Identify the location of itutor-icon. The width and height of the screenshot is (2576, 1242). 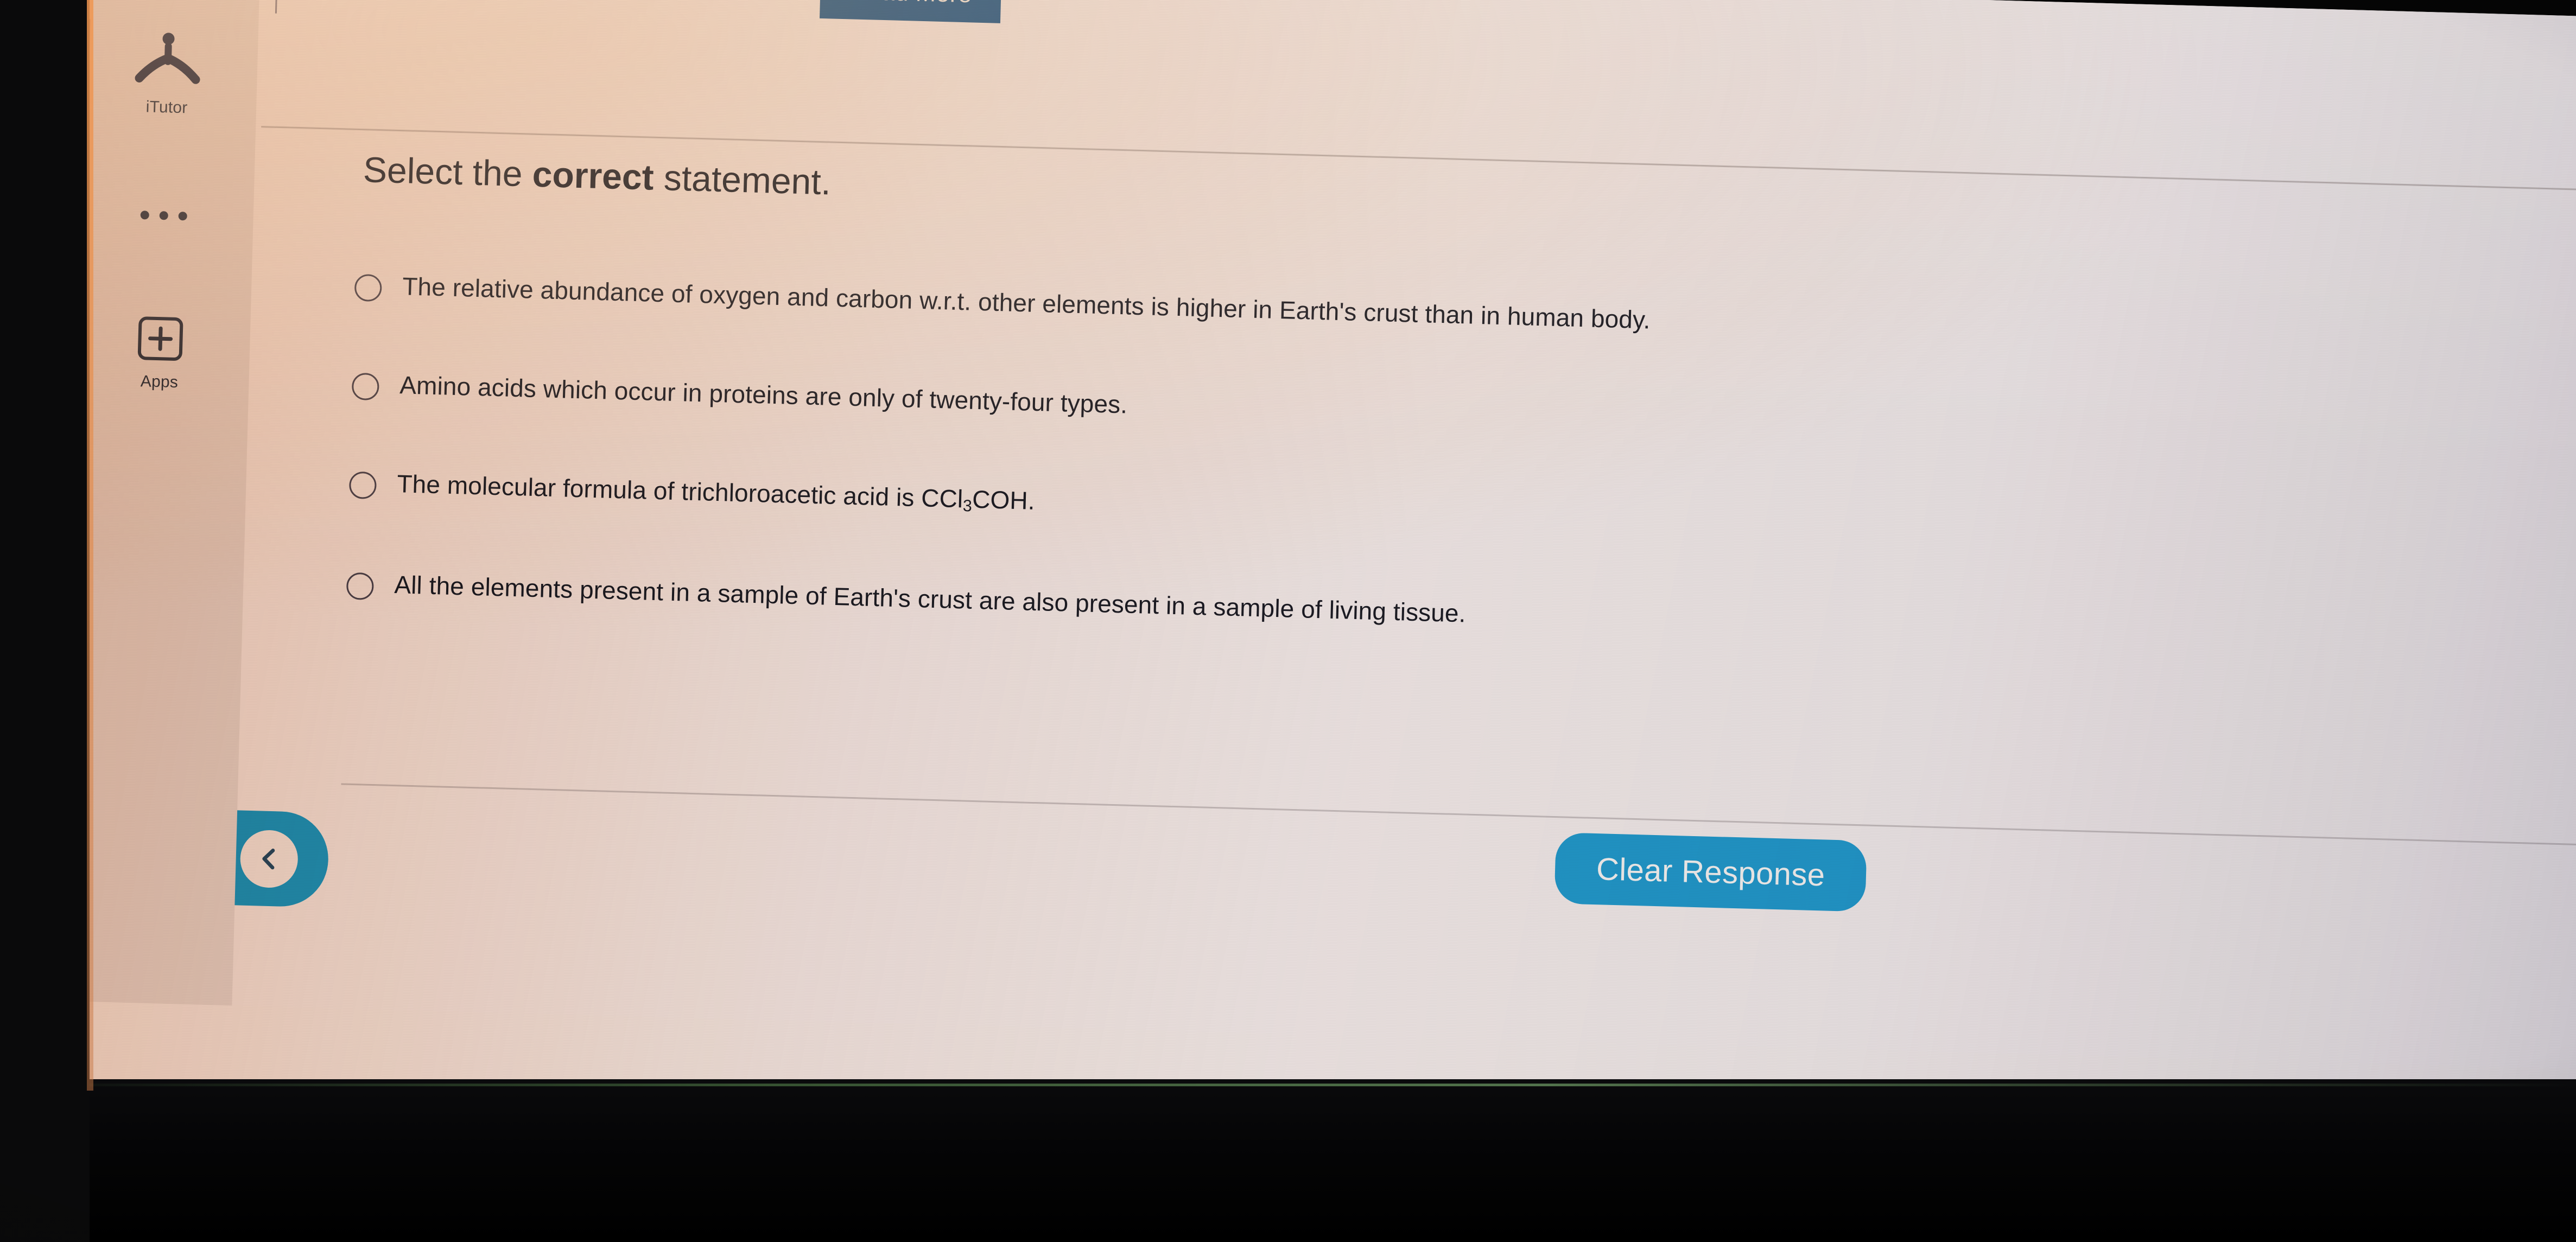
(167, 58).